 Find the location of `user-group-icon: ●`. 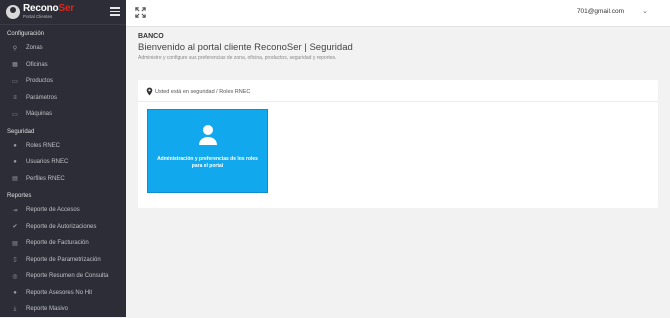

user-group-icon: ● is located at coordinates (15, 162).